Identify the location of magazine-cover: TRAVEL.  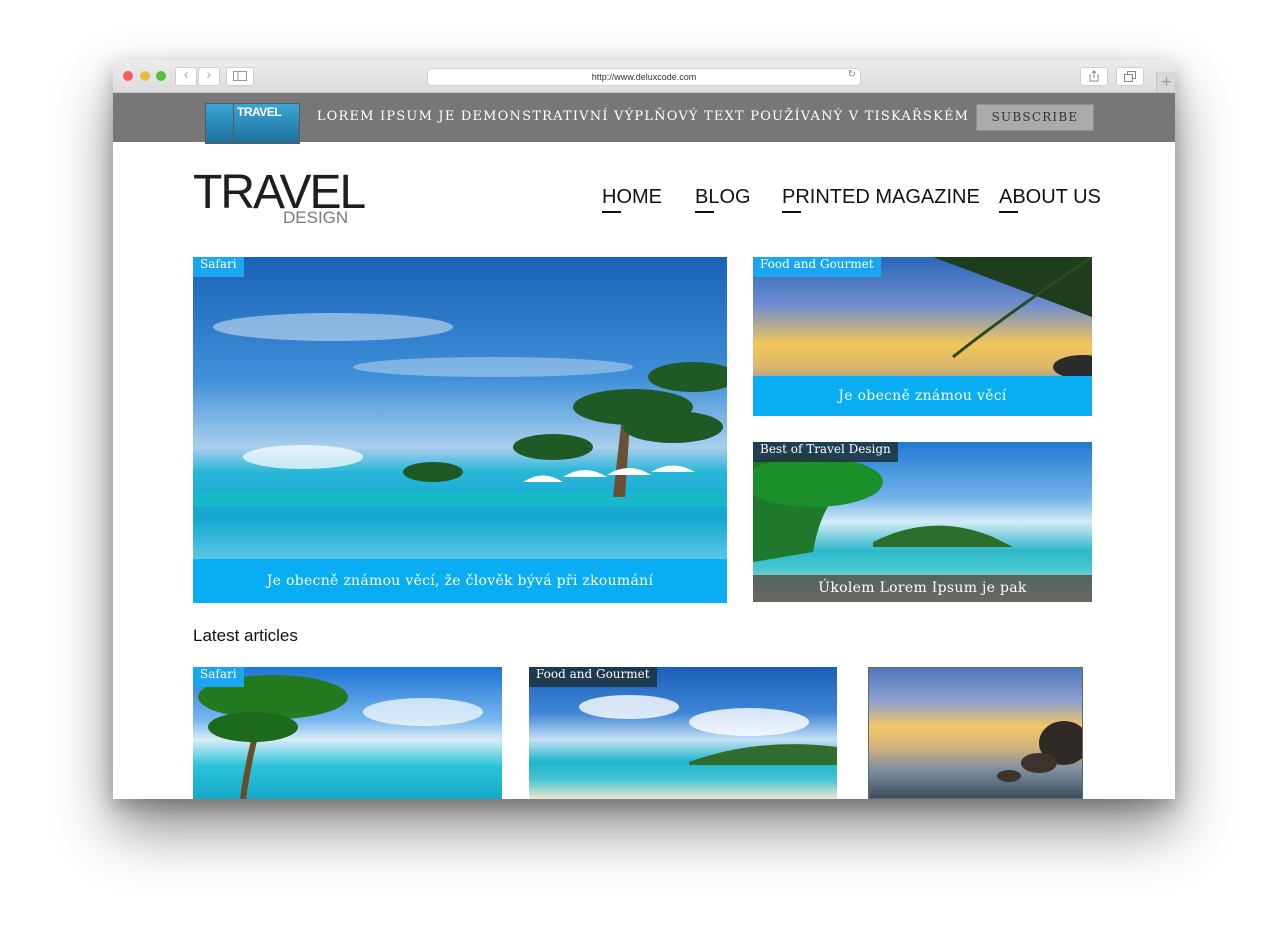
(266, 123).